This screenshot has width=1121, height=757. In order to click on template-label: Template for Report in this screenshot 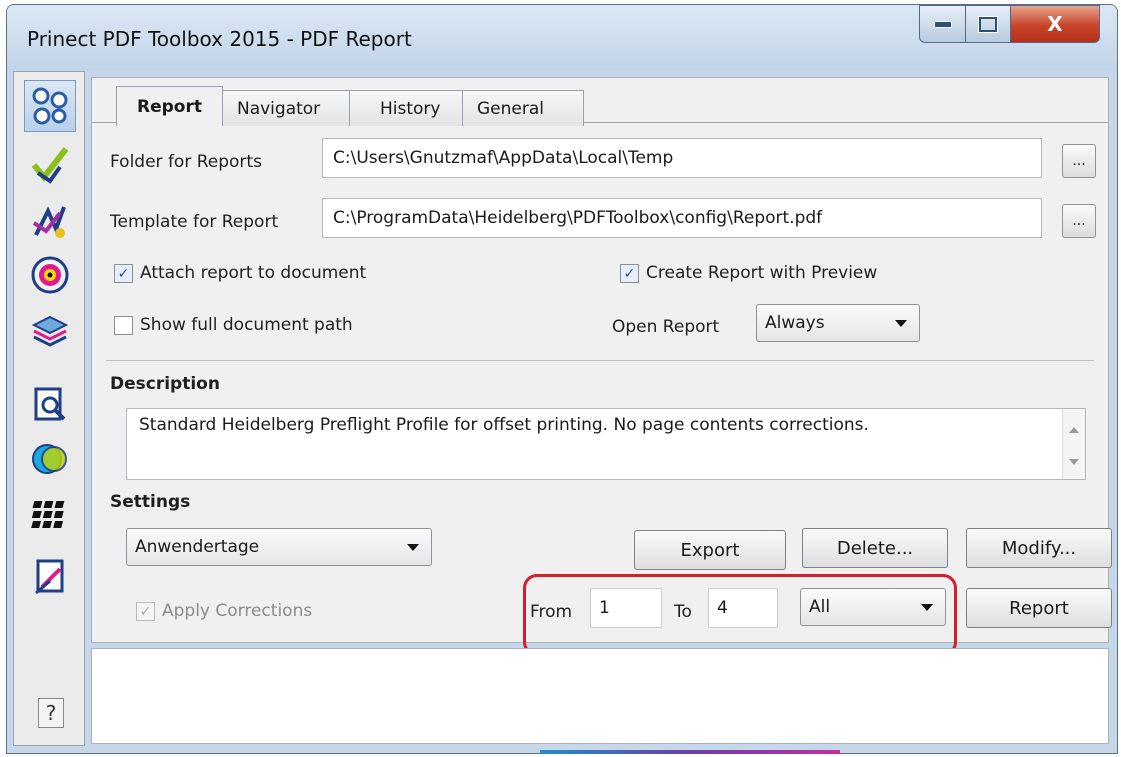, I will do `click(194, 222)`.